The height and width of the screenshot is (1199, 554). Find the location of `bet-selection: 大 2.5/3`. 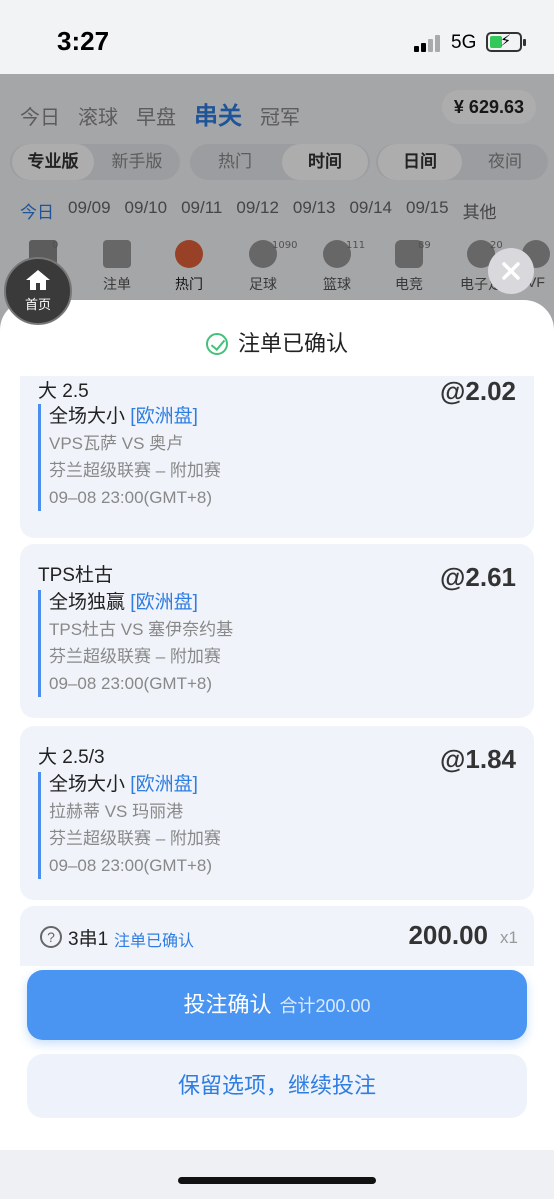

bet-selection: 大 2.5/3 is located at coordinates (71, 757).